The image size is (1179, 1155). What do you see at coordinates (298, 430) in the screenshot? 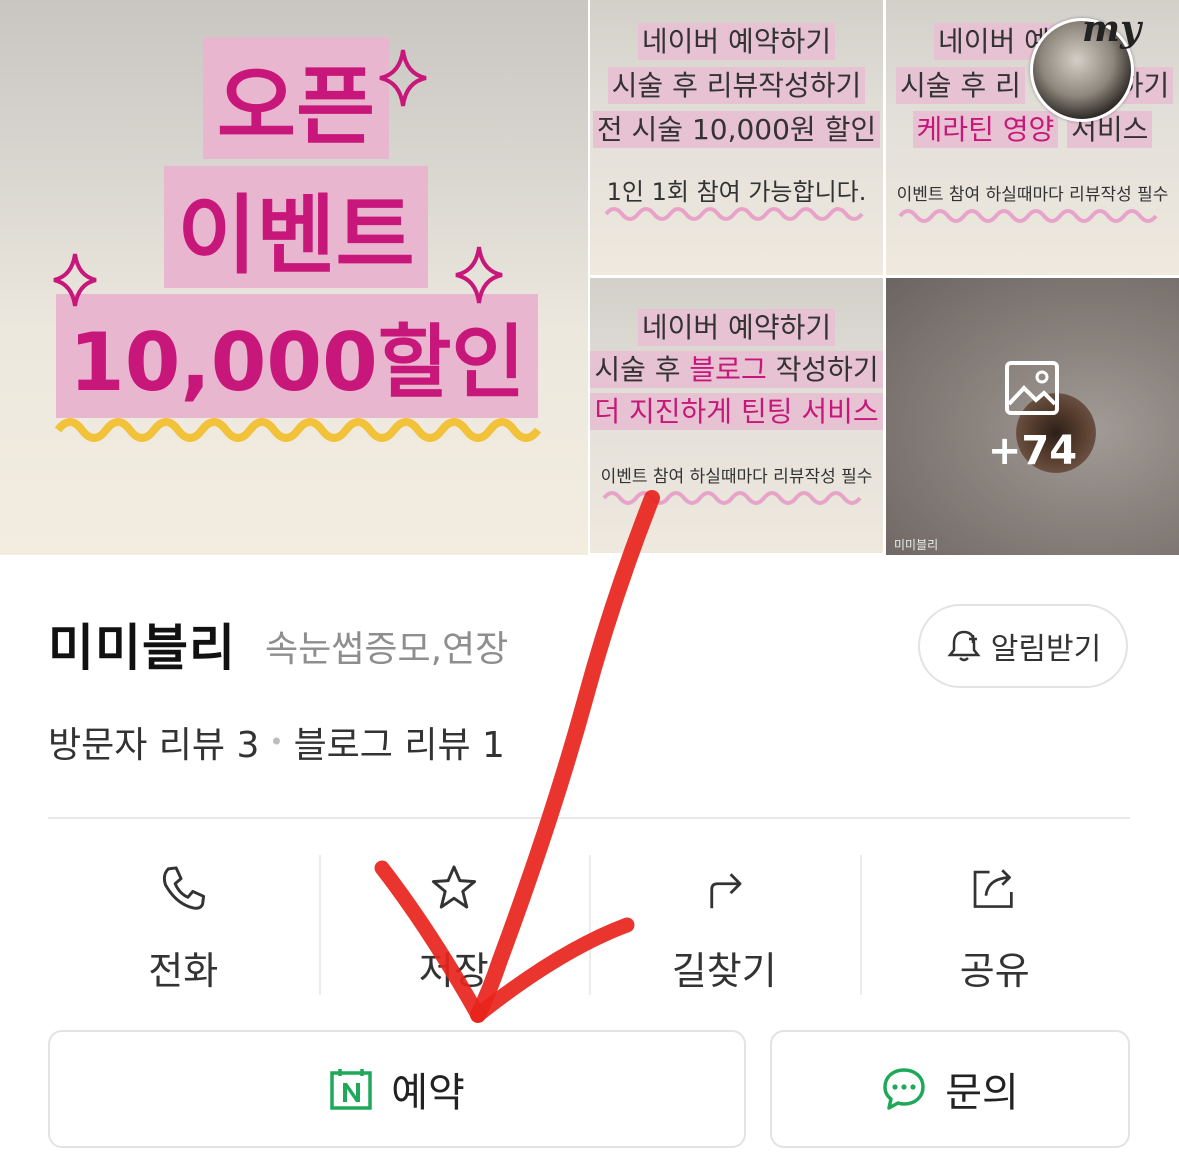
I see `promo-wave-decoration` at bounding box center [298, 430].